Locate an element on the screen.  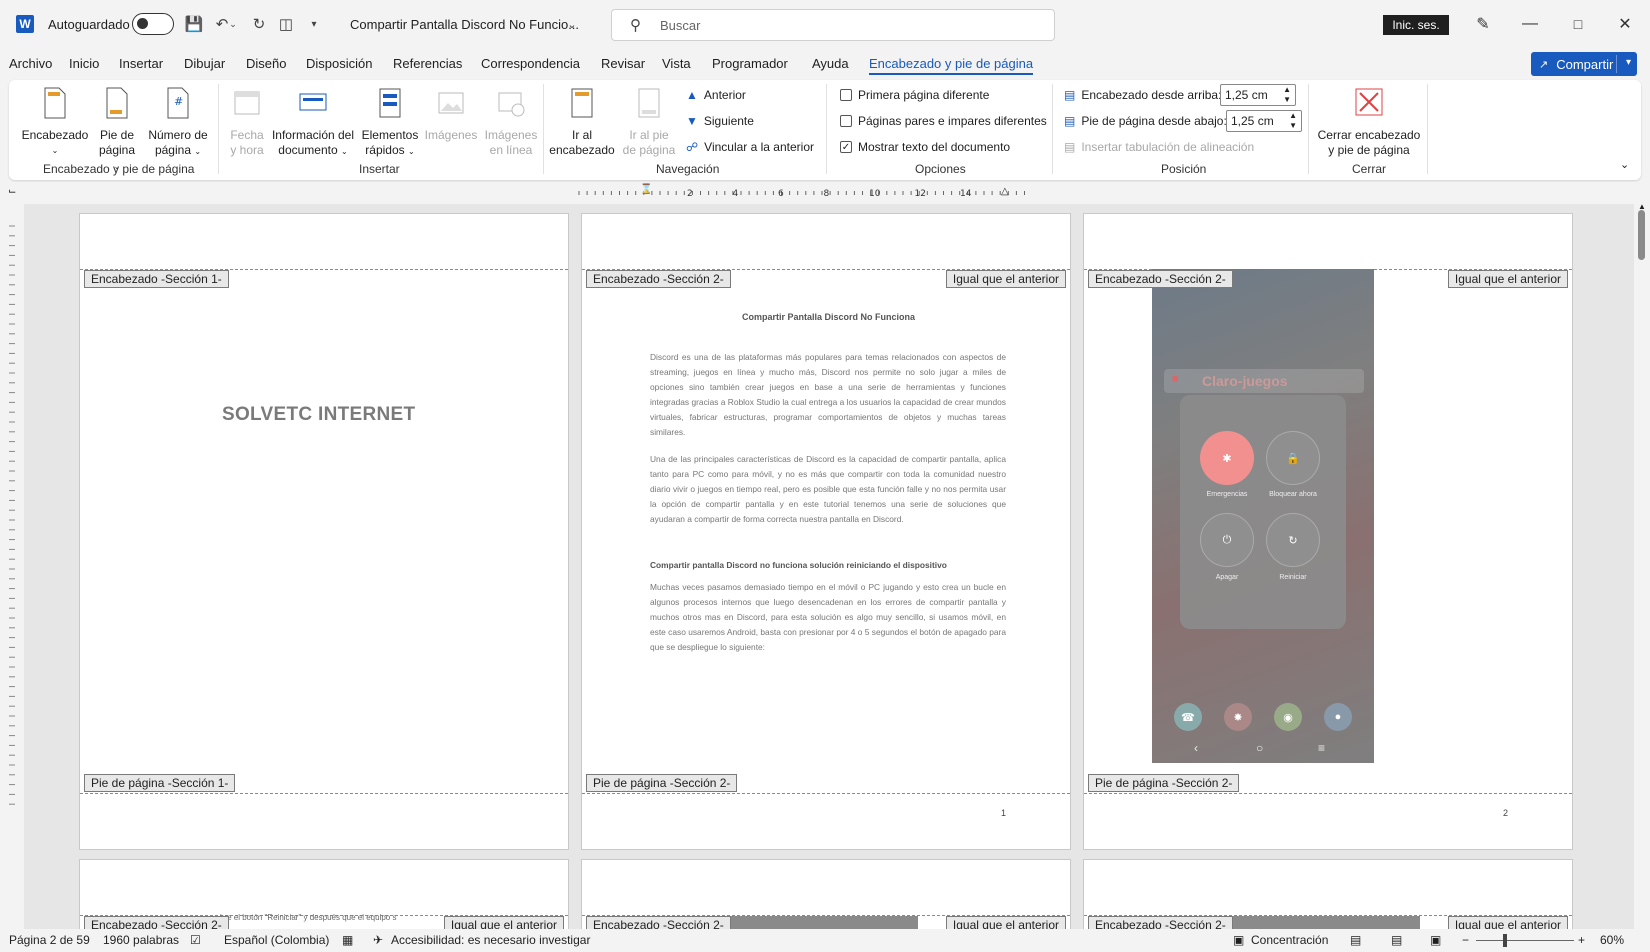
emergency-icon: ✱ is located at coordinates (1227, 458).